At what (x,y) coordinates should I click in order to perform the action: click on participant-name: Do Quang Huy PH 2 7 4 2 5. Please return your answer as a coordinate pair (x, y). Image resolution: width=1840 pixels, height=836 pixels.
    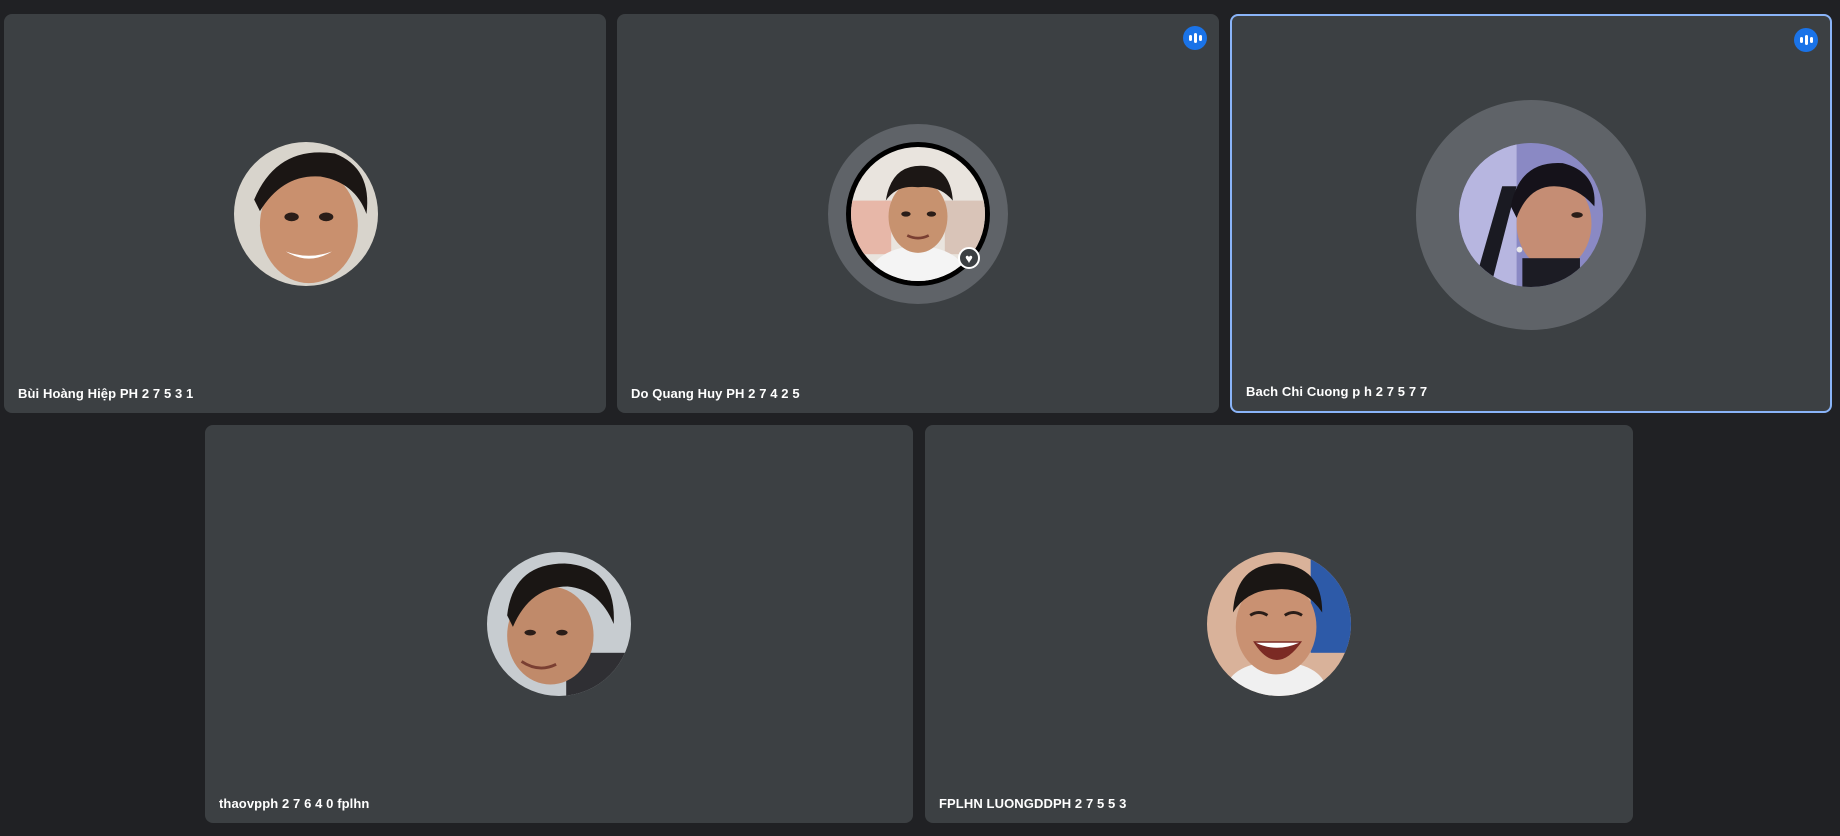
    Looking at the image, I should click on (715, 393).